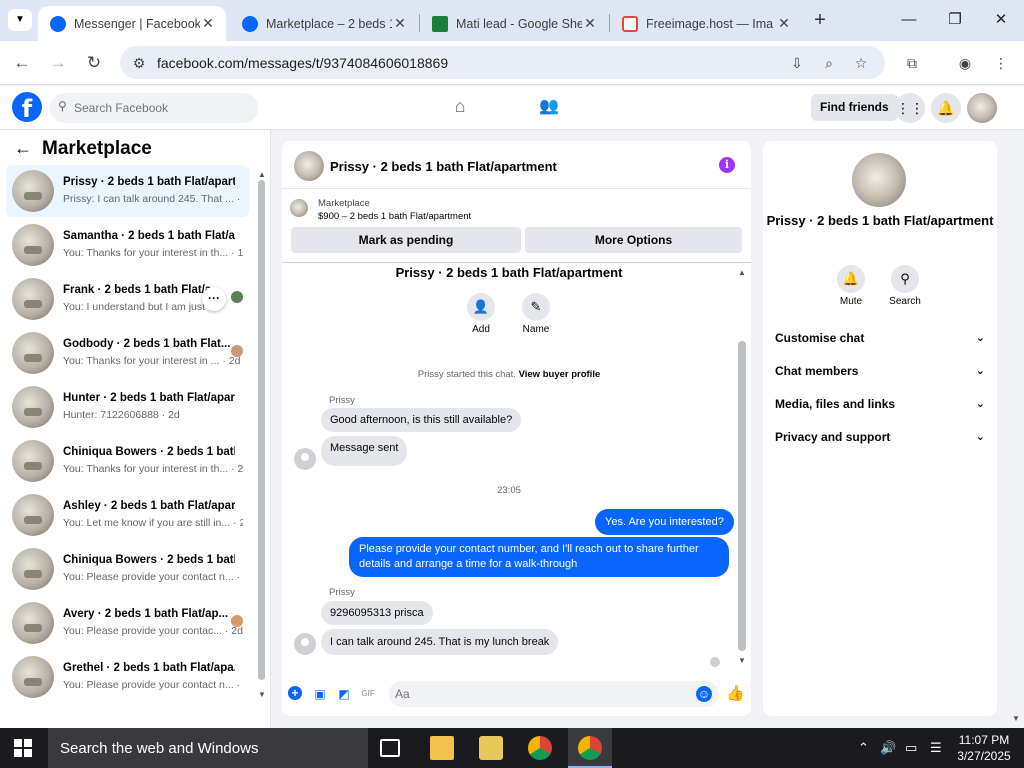  What do you see at coordinates (344, 694) in the screenshot?
I see `sticker-icon: ◩` at bounding box center [344, 694].